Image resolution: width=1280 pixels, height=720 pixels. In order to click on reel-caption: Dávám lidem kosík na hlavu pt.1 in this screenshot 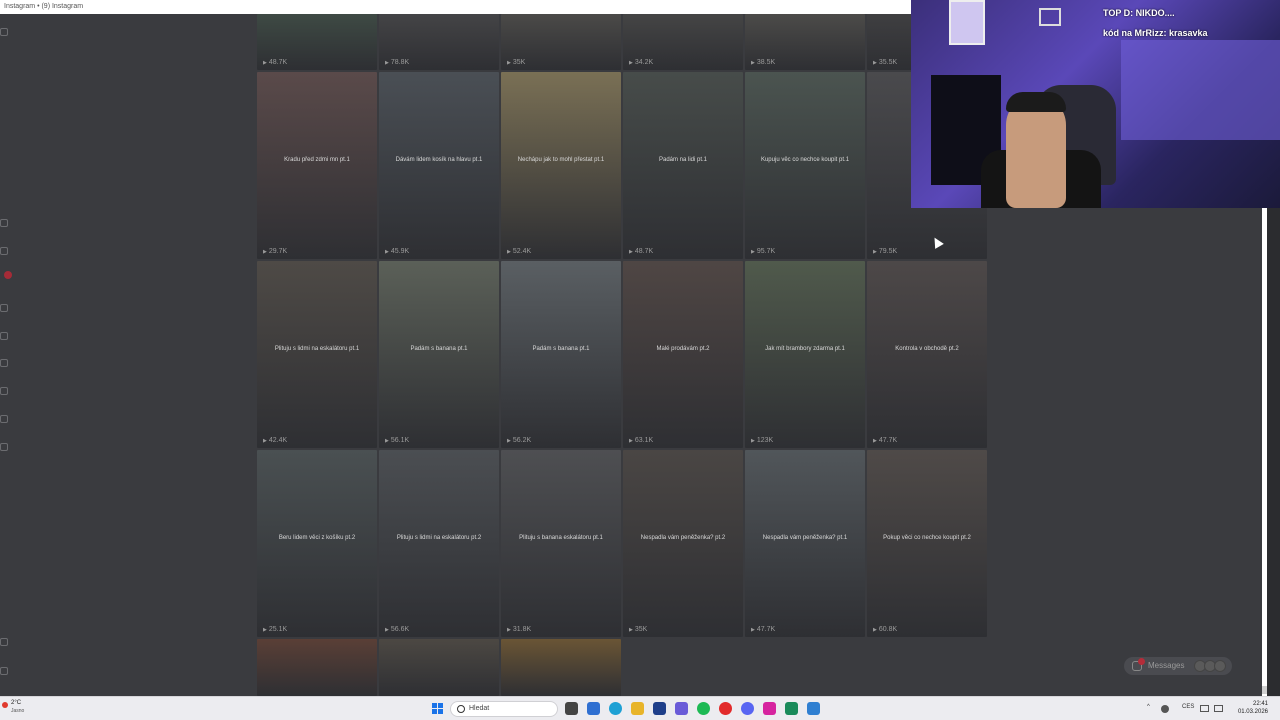, I will do `click(439, 160)`.